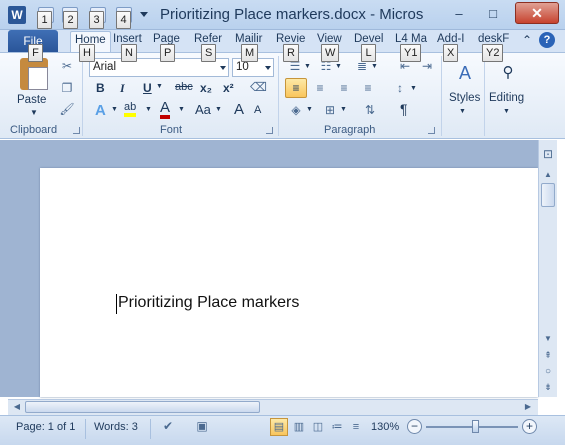 The width and height of the screenshot is (565, 445). I want to click on line-spacing-chevron-down-icon: ▼, so click(413, 88).